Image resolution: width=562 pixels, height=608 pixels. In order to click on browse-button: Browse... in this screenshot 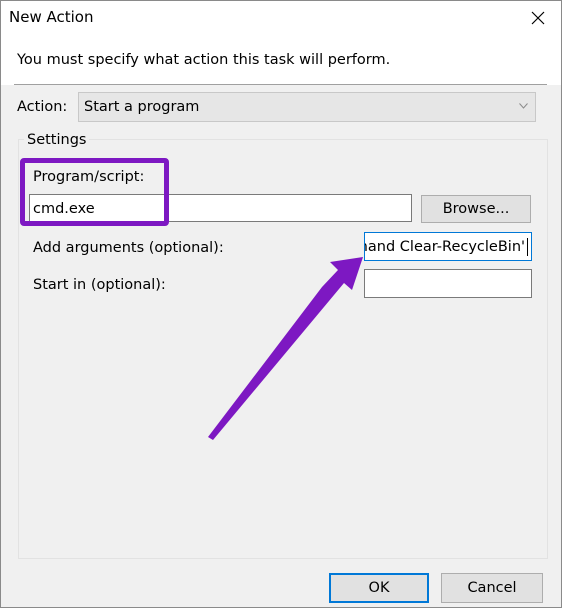, I will do `click(476, 209)`.